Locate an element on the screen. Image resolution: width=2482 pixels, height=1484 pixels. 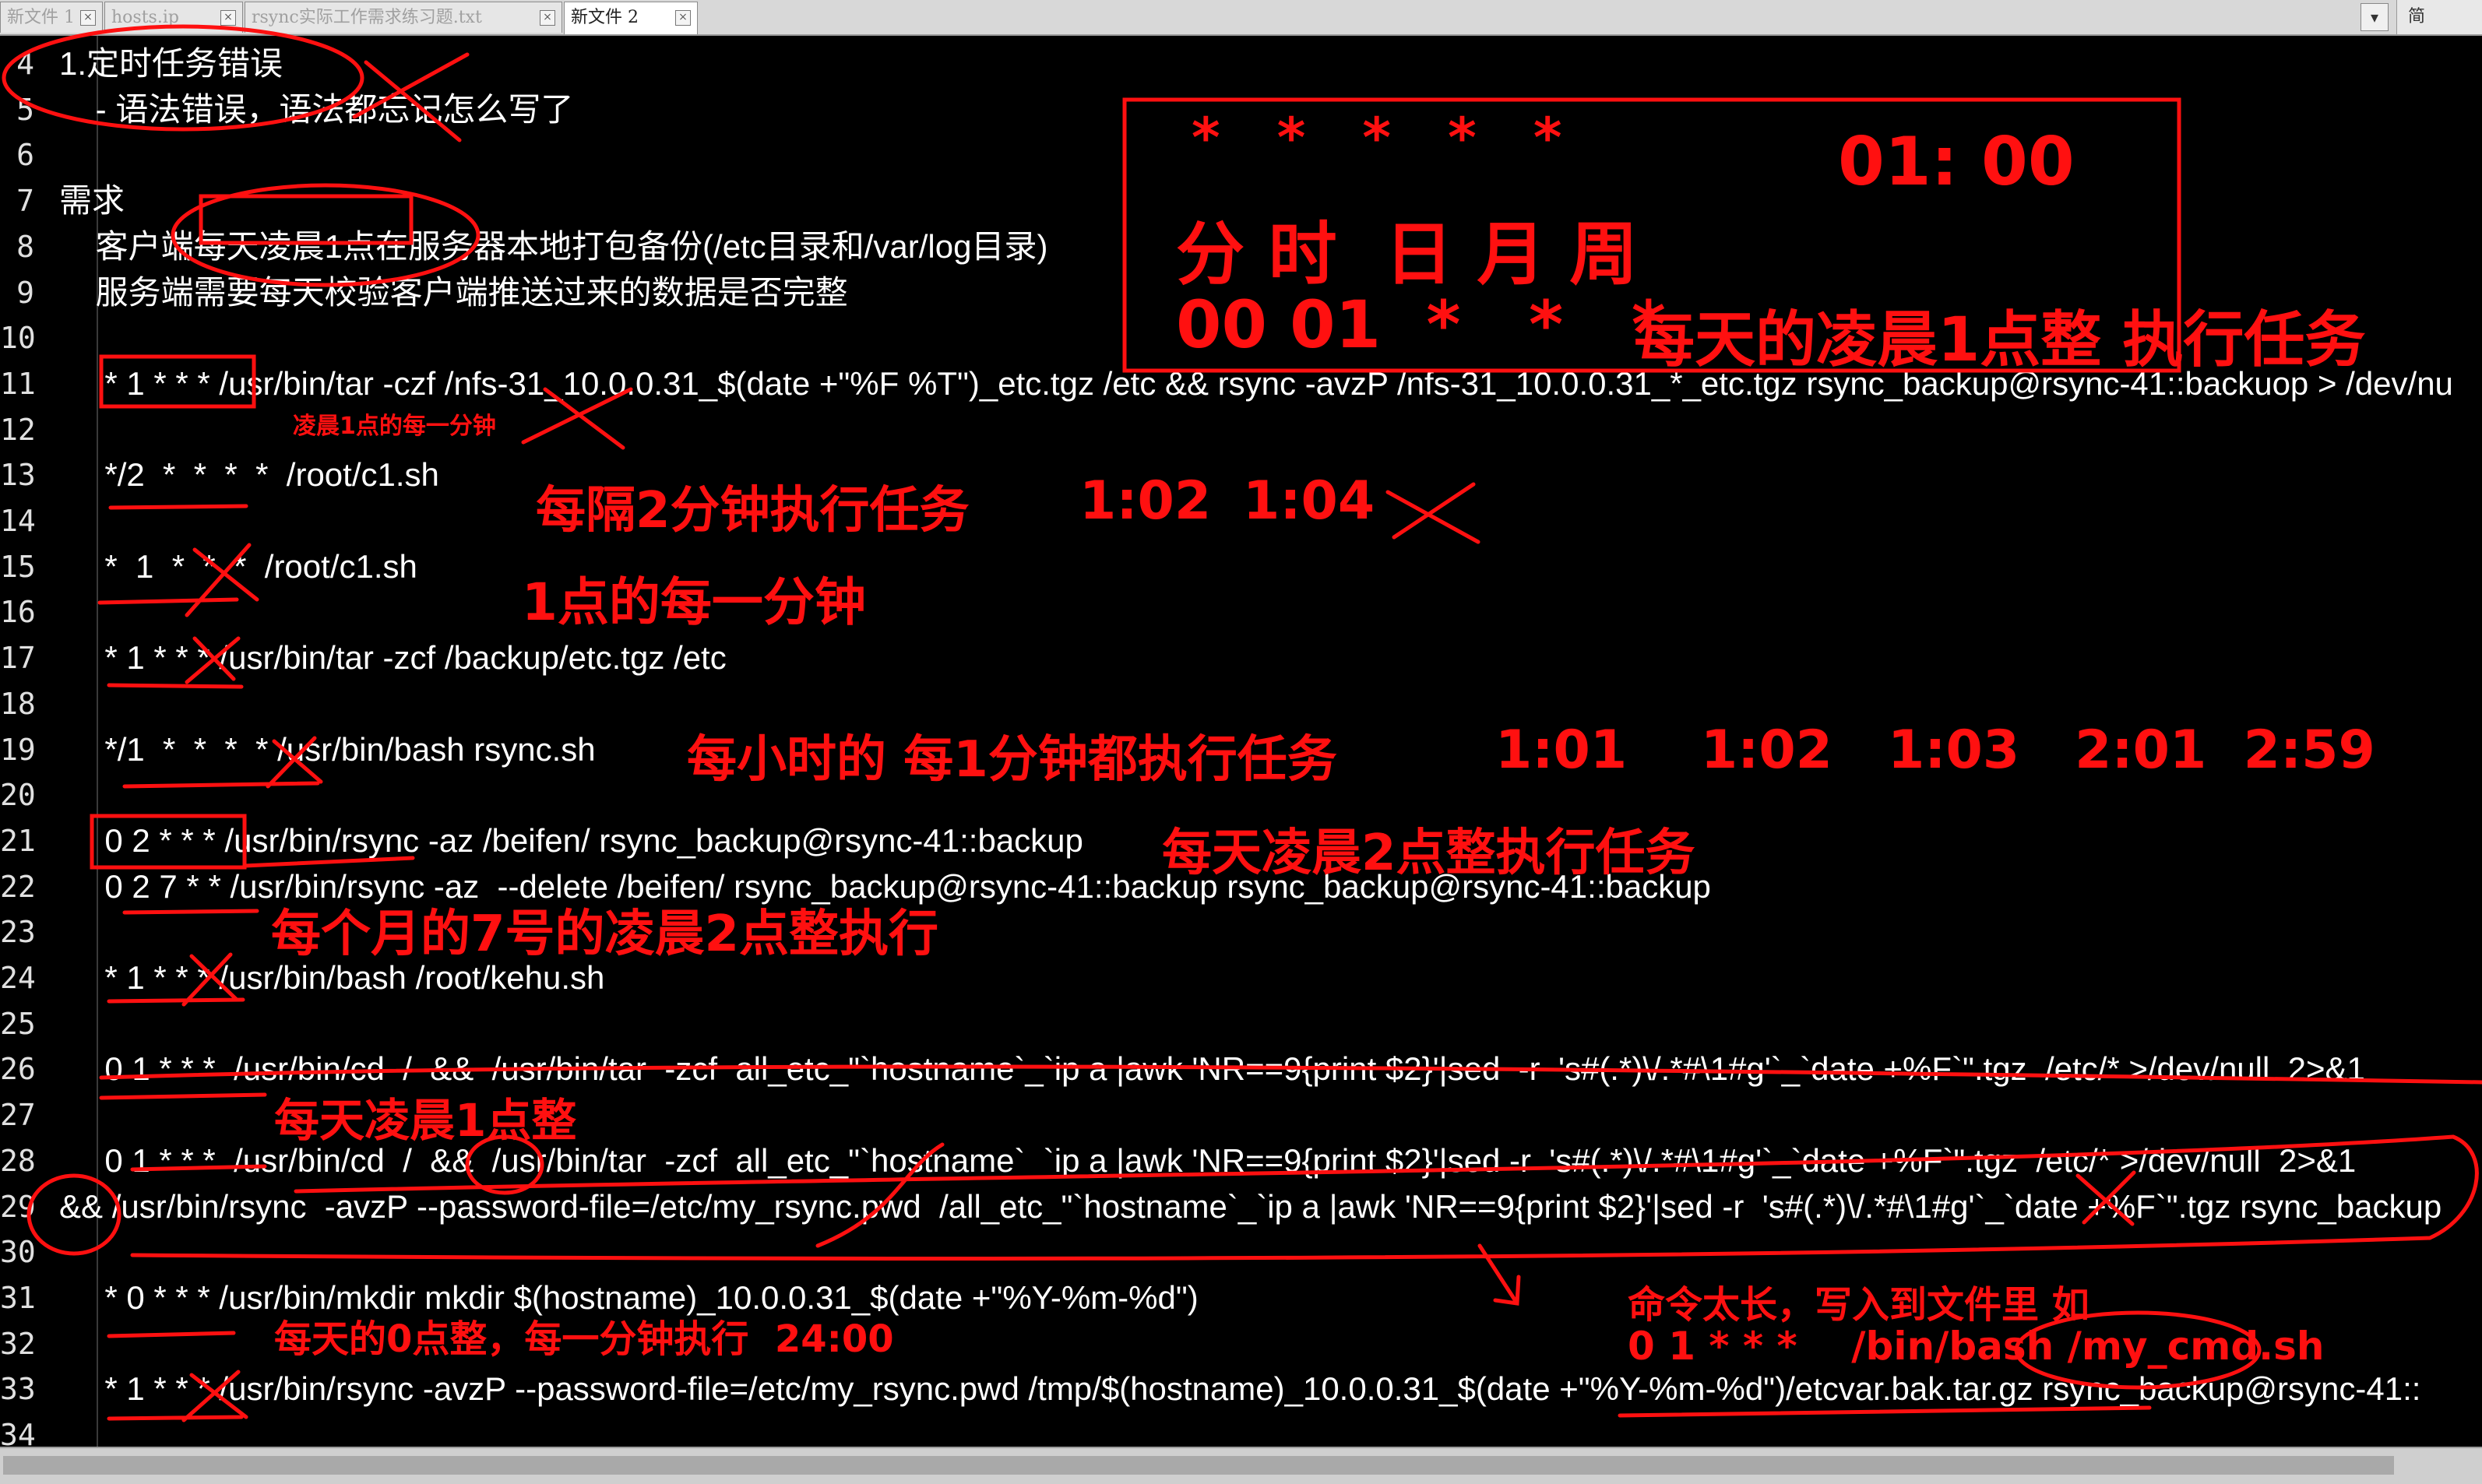
line-number: 14 is located at coordinates (18, 521).